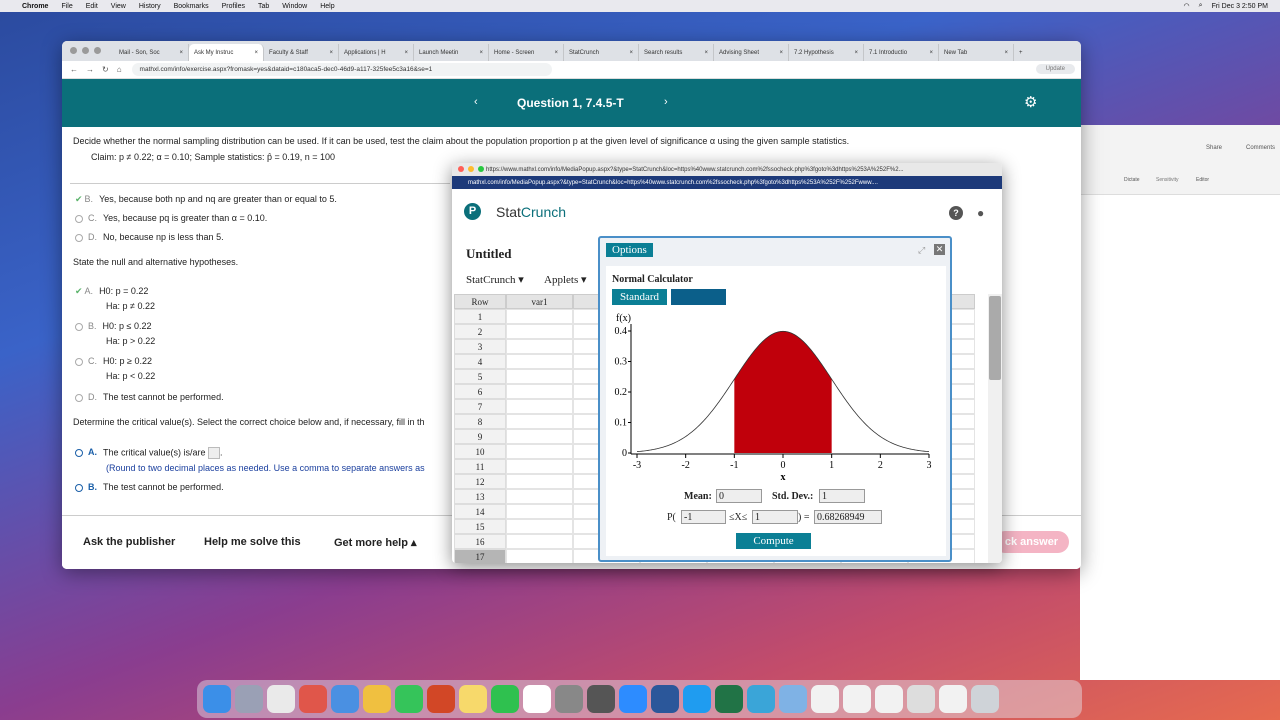  What do you see at coordinates (1240, 6) in the screenshot?
I see `clock: Fri Dec 3 2:50 PM` at bounding box center [1240, 6].